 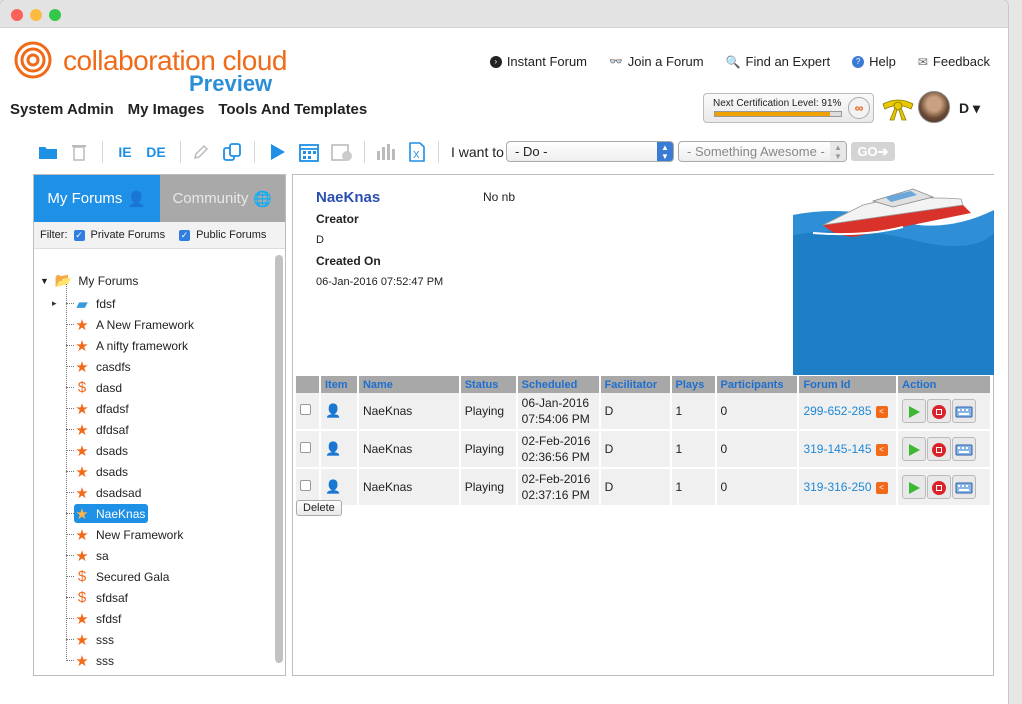 What do you see at coordinates (409, 384) in the screenshot?
I see `column-header: Name` at bounding box center [409, 384].